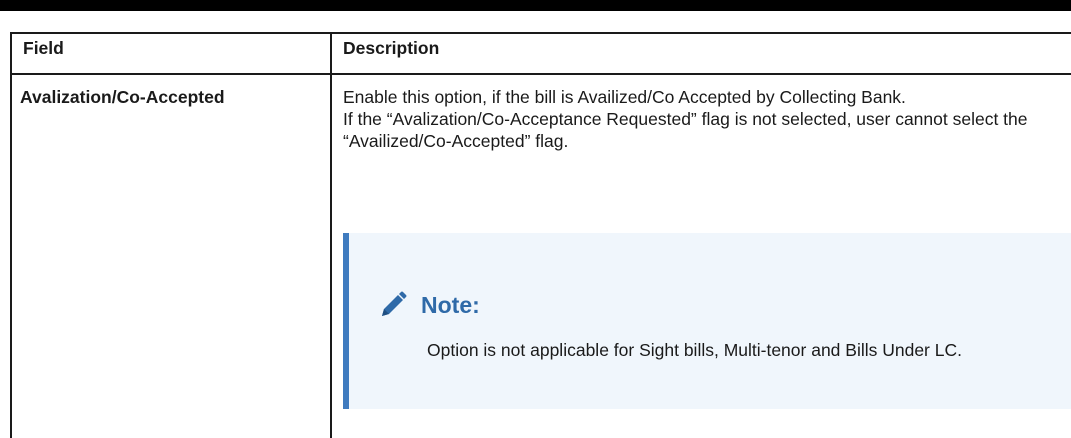  What do you see at coordinates (540, 74) in the screenshot?
I see `header-divider` at bounding box center [540, 74].